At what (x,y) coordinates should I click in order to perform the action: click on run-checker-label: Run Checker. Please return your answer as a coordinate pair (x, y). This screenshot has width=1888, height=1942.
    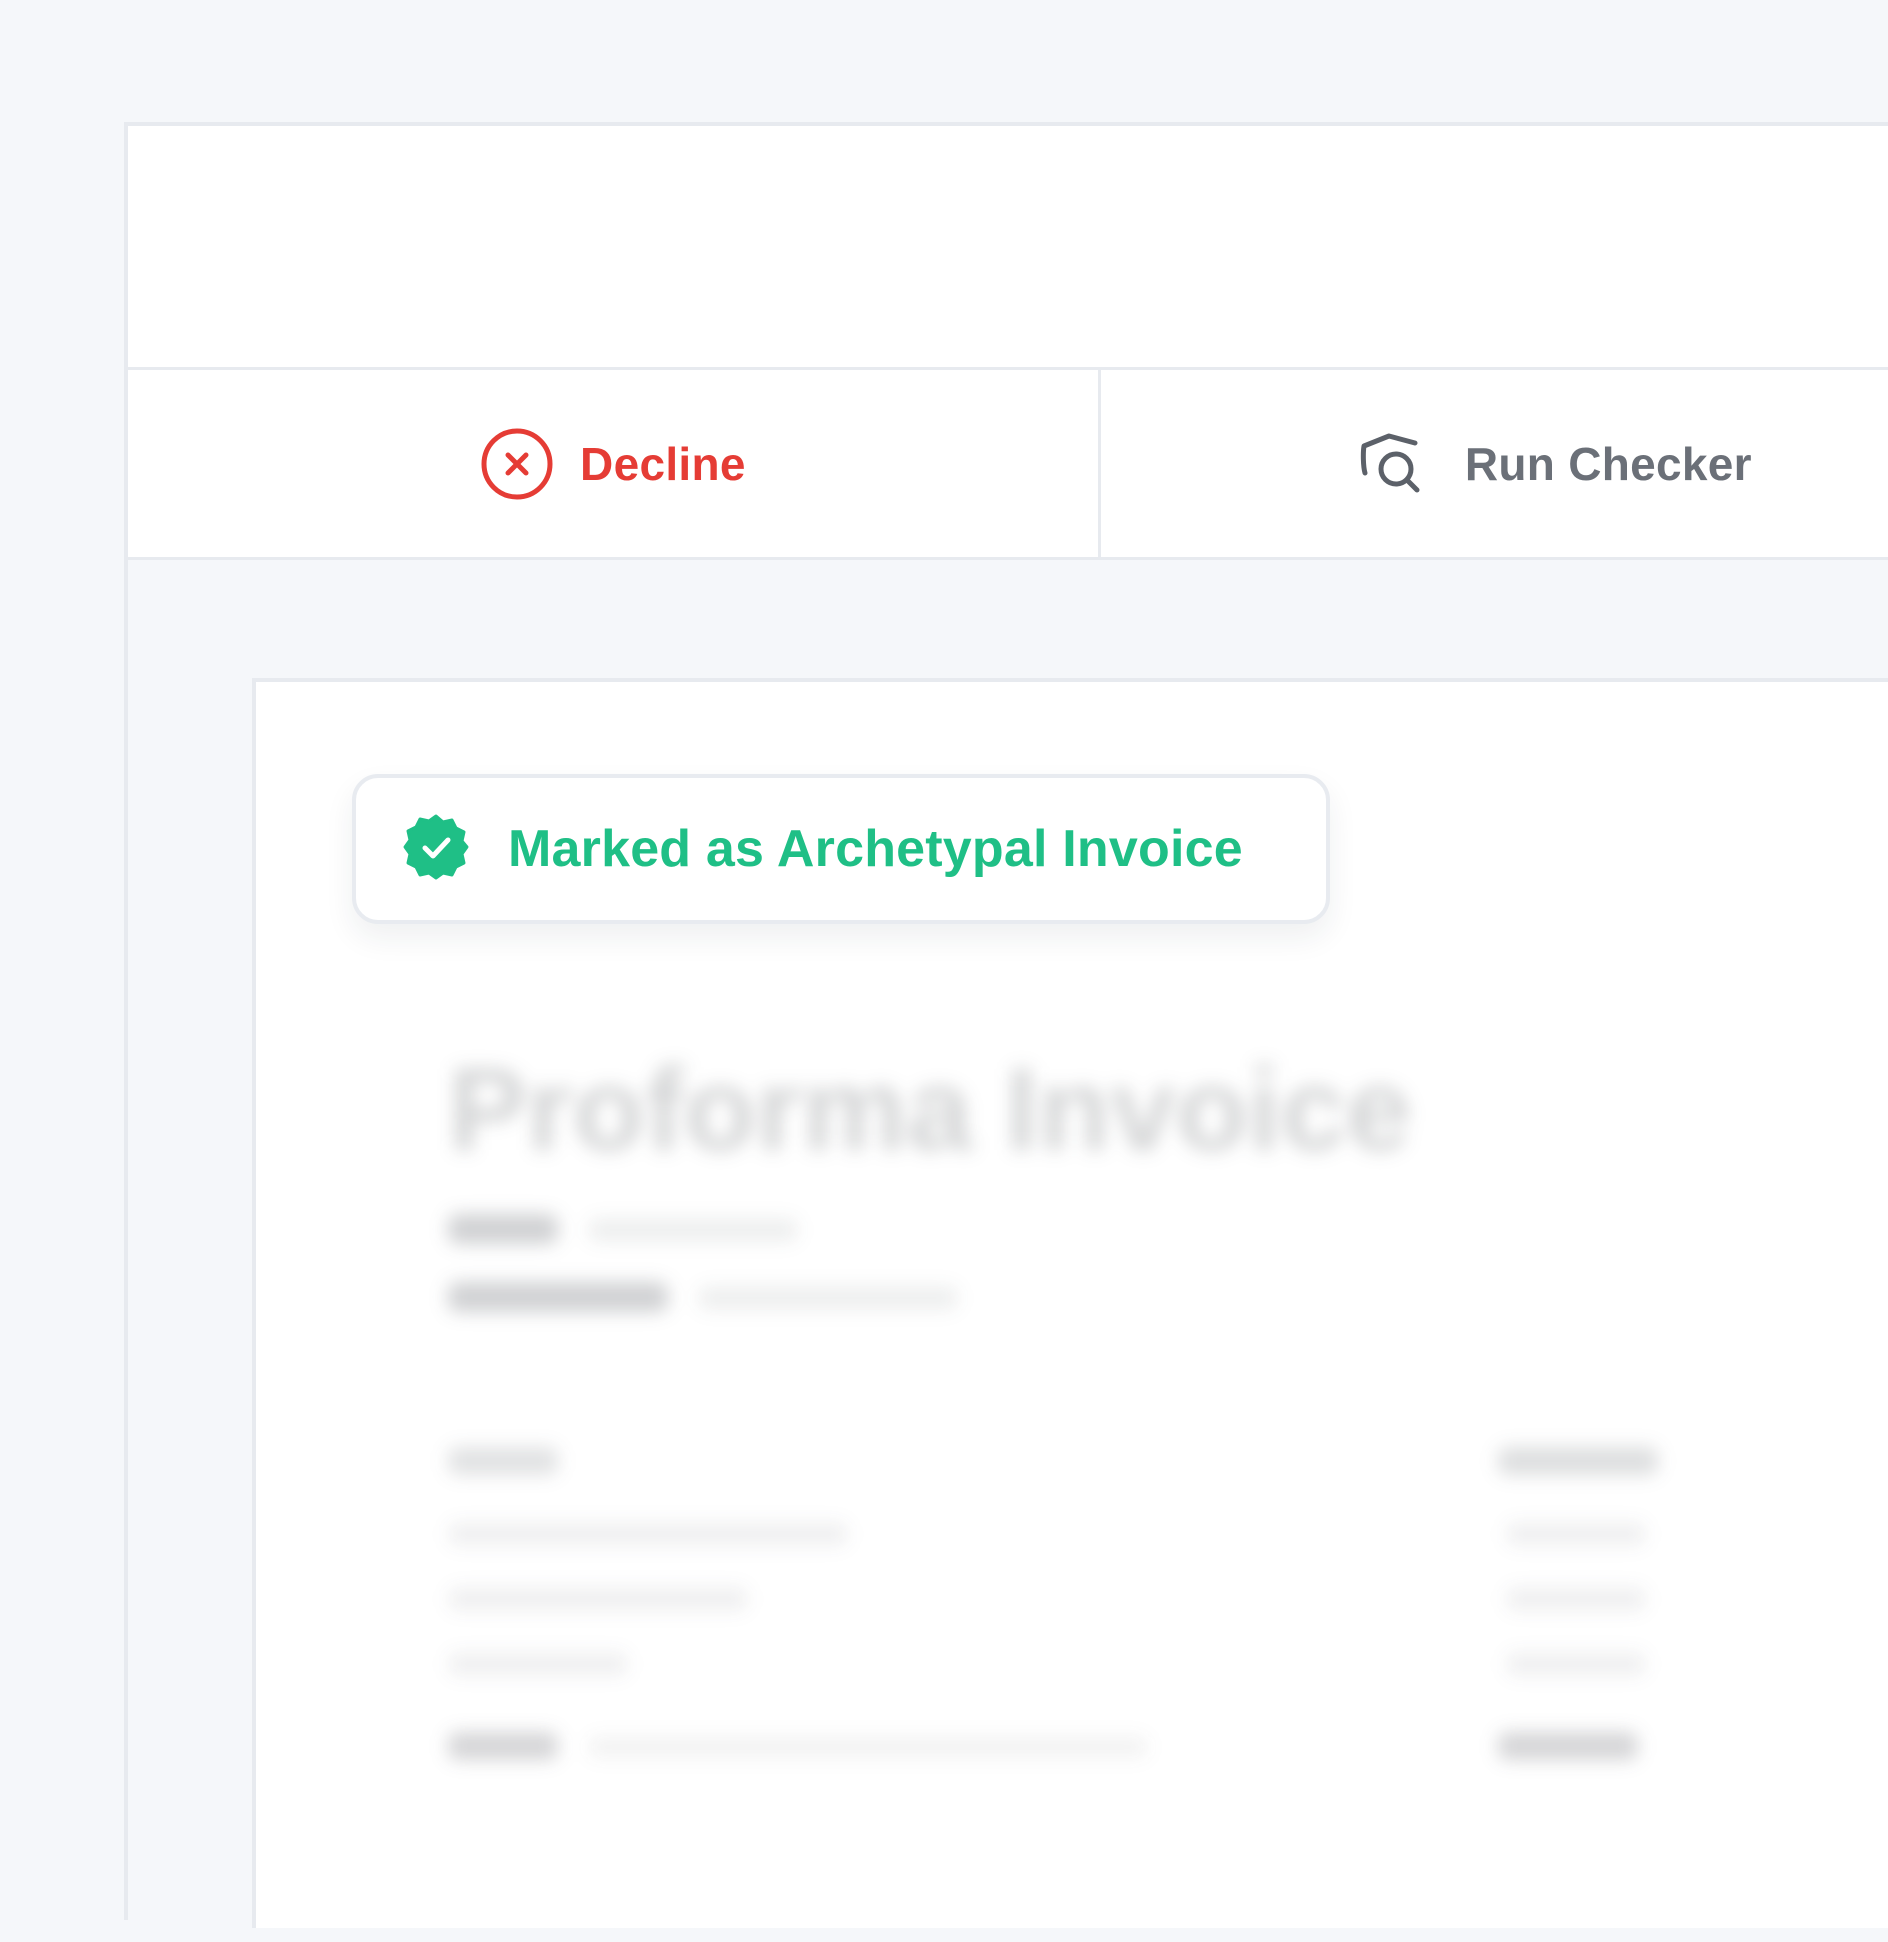
    Looking at the image, I should click on (1608, 463).